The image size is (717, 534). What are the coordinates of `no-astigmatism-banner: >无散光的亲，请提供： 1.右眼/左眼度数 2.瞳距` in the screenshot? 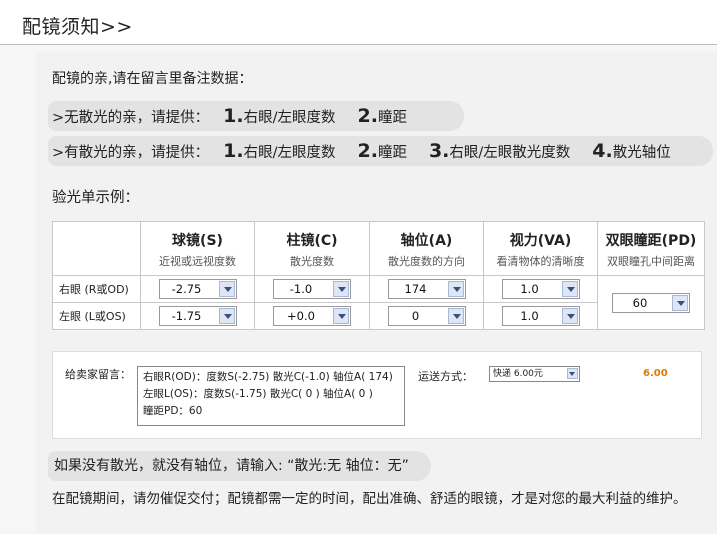 It's located at (256, 116).